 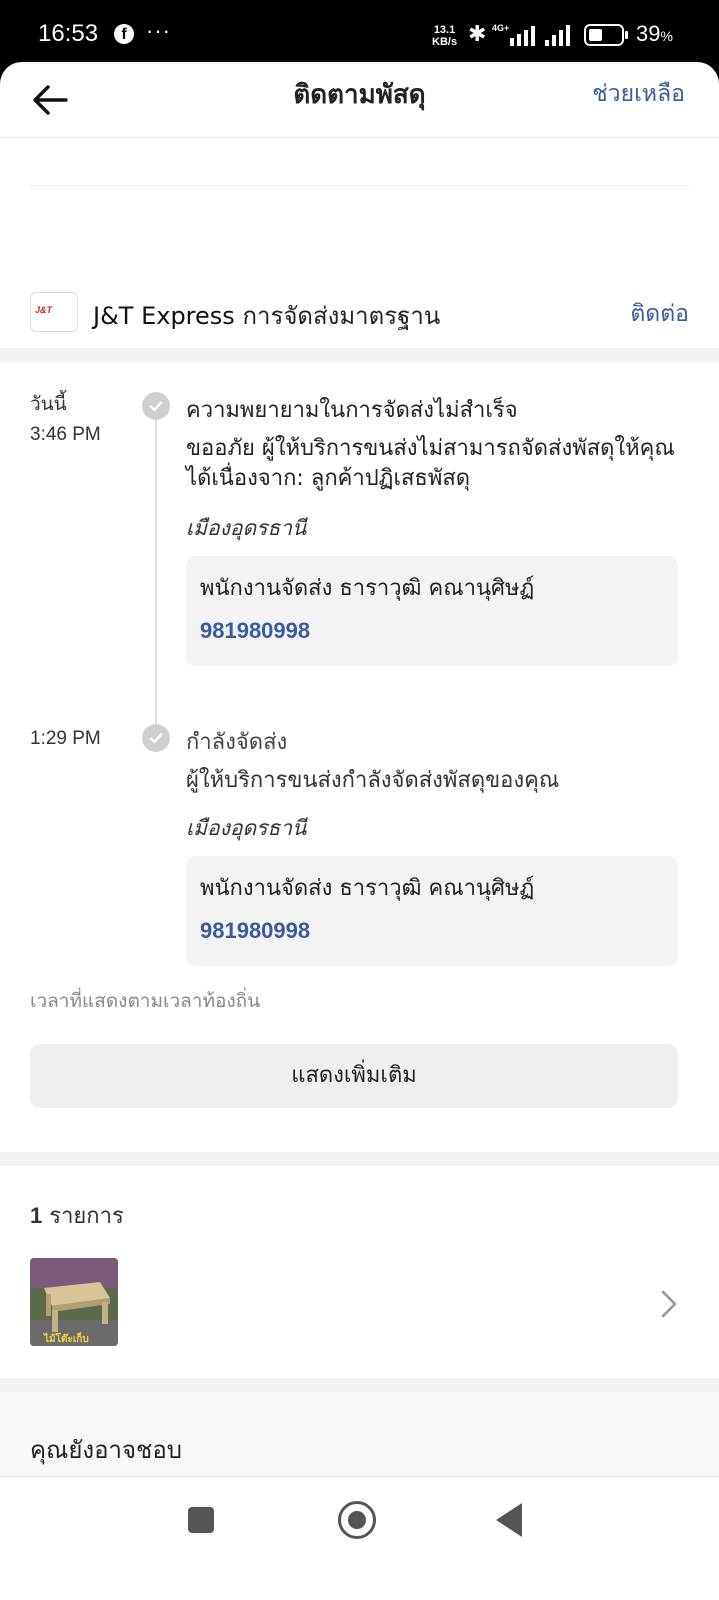 What do you see at coordinates (359, 100) in the screenshot?
I see `top-header: ติดตามพัสดุ ช่วยเหลือ` at bounding box center [359, 100].